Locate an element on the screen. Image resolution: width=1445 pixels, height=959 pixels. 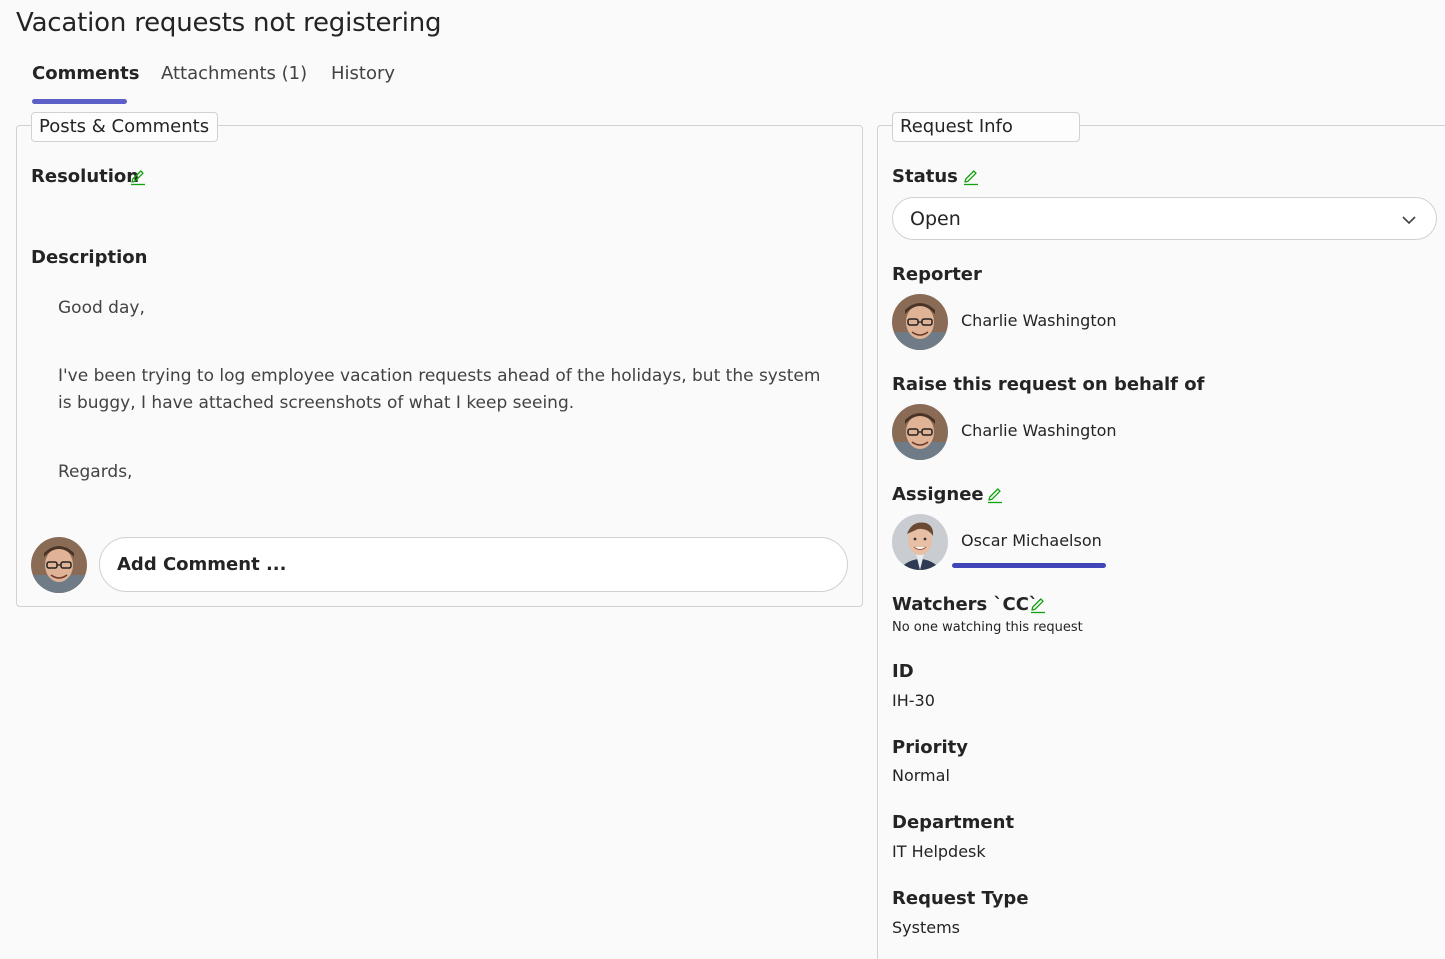
request-info-legend: Request Info is located at coordinates (986, 127).